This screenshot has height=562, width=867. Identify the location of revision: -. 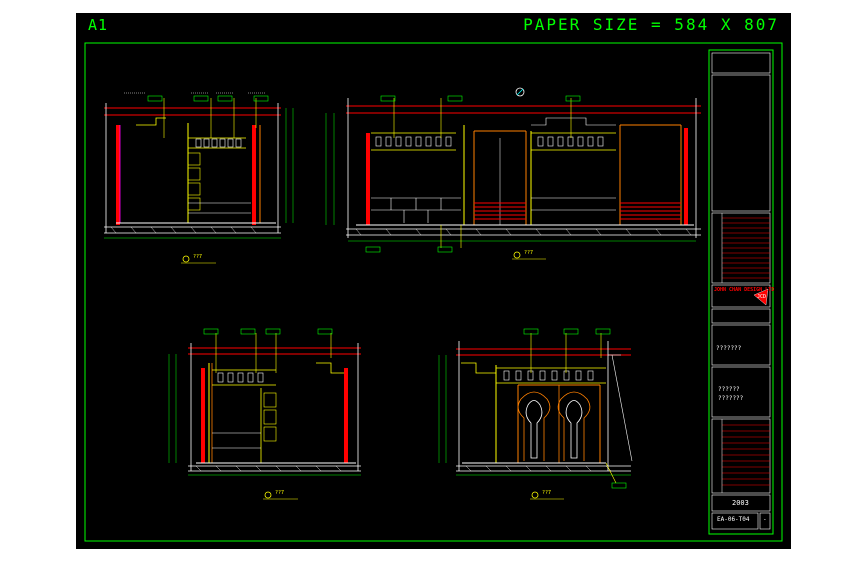
(765, 519).